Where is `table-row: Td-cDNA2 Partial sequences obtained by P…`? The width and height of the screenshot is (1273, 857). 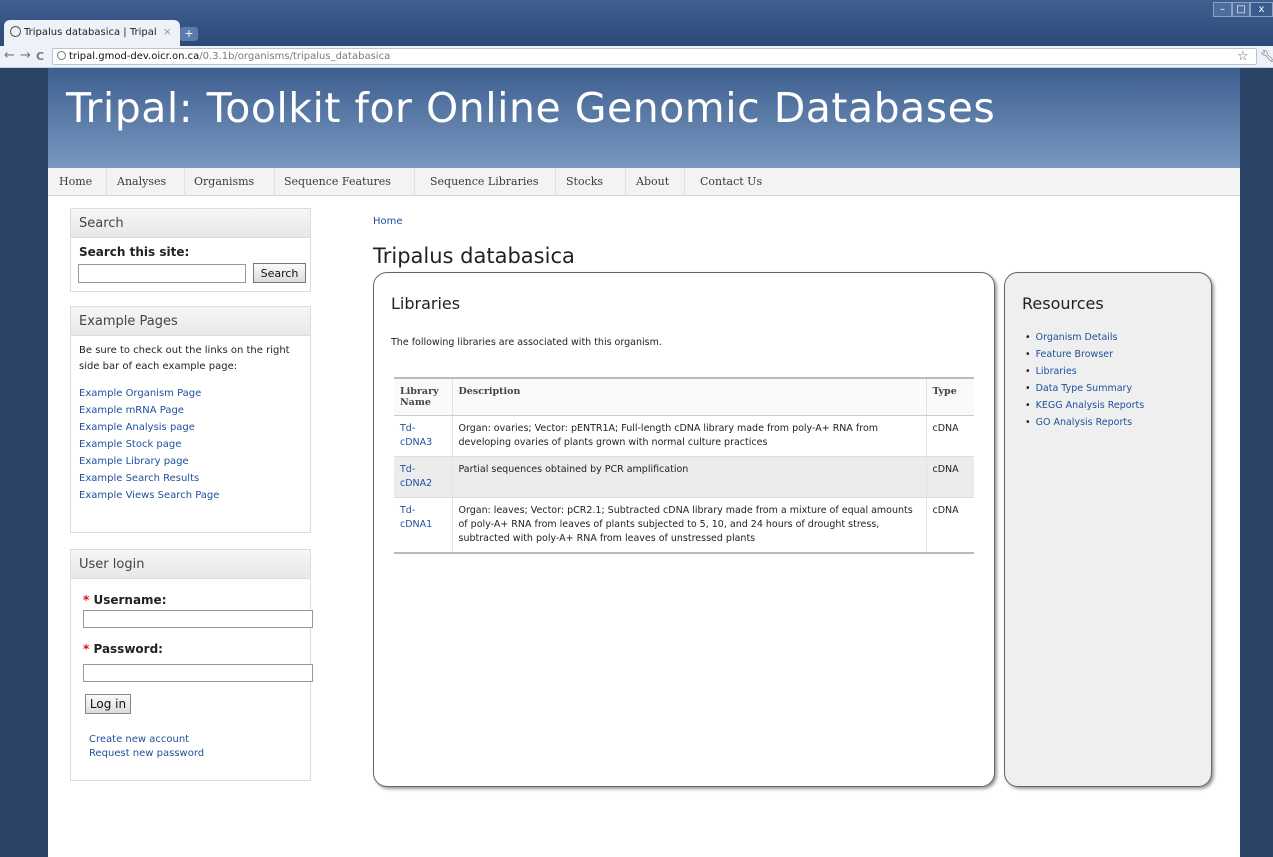
table-row: Td-cDNA2 Partial sequences obtained by P… is located at coordinates (684, 477).